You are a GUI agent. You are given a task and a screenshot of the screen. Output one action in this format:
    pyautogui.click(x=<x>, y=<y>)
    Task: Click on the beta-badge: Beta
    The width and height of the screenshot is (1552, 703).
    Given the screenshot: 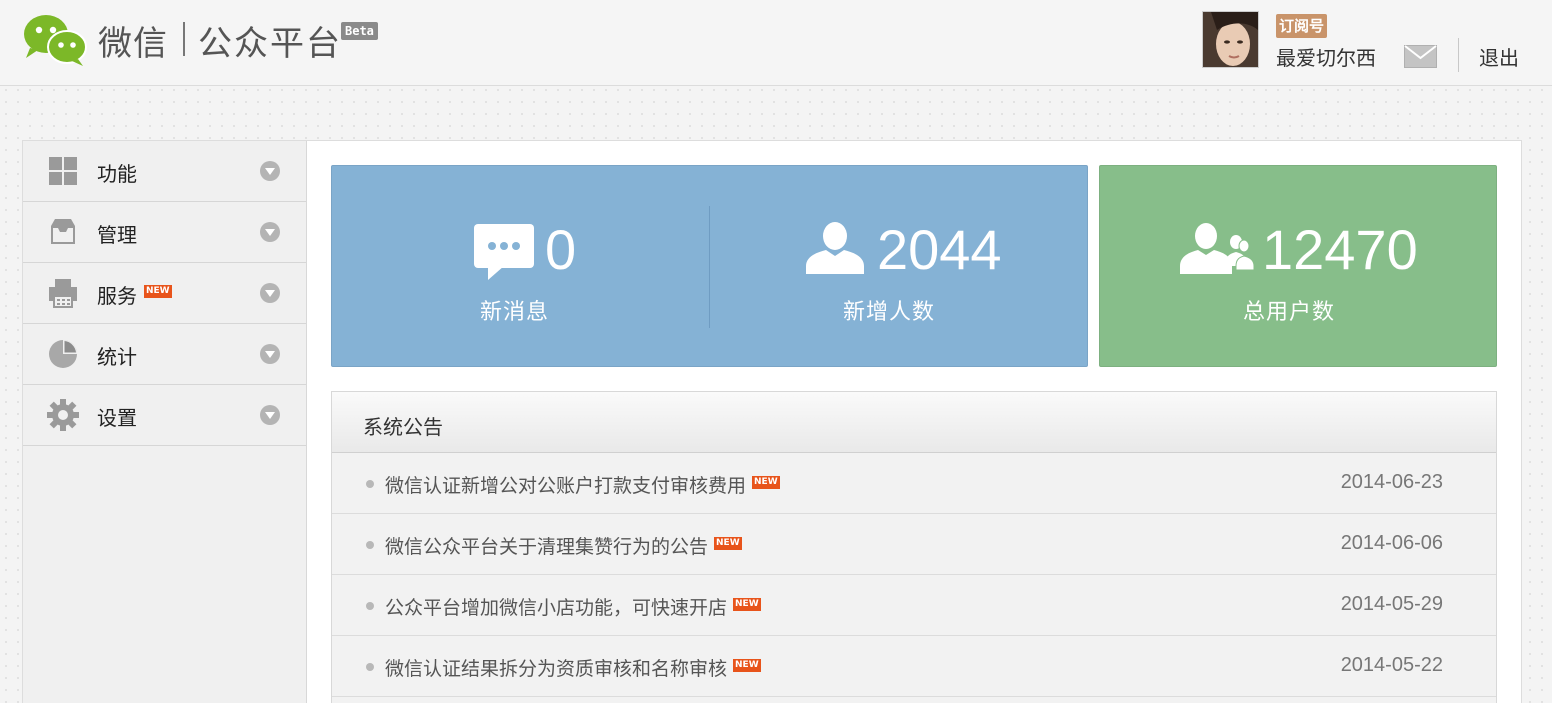 What is the action you would take?
    pyautogui.click(x=359, y=31)
    